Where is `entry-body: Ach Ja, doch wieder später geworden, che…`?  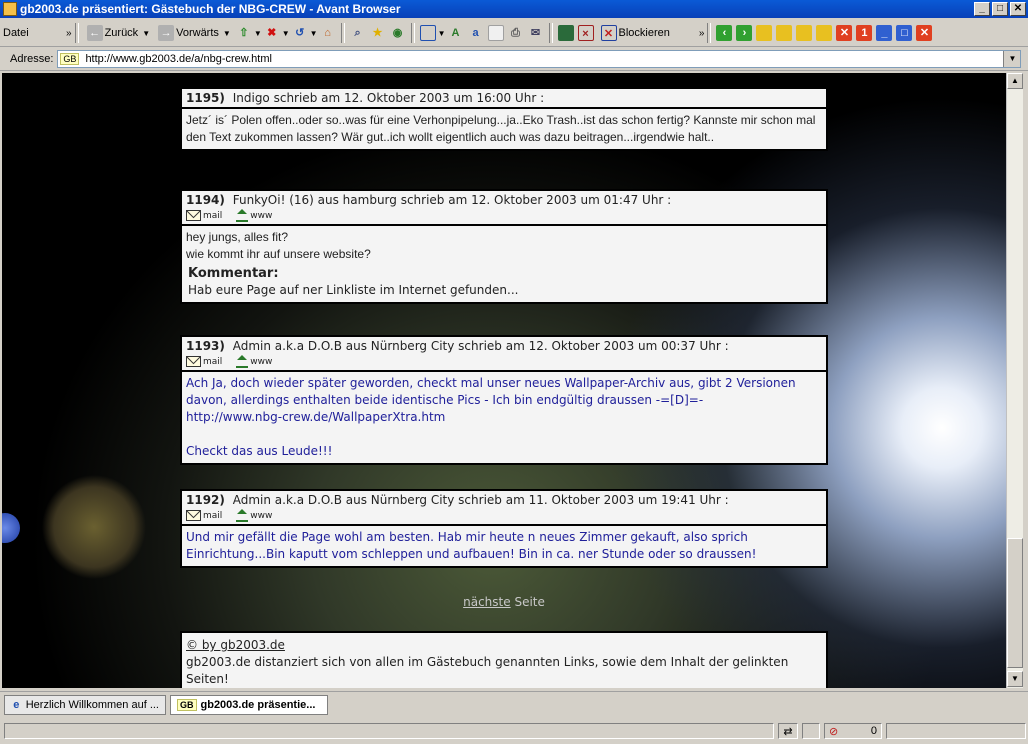
entry-body: Ach Ja, doch wieder später geworden, che… is located at coordinates (504, 418).